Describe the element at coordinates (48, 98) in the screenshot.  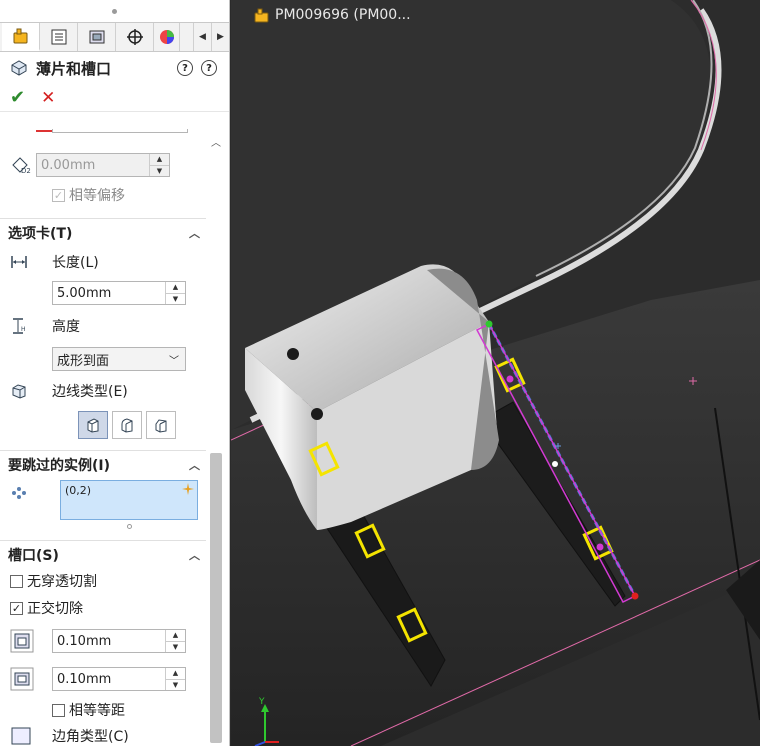
I see `cancel-button: ✕` at that location.